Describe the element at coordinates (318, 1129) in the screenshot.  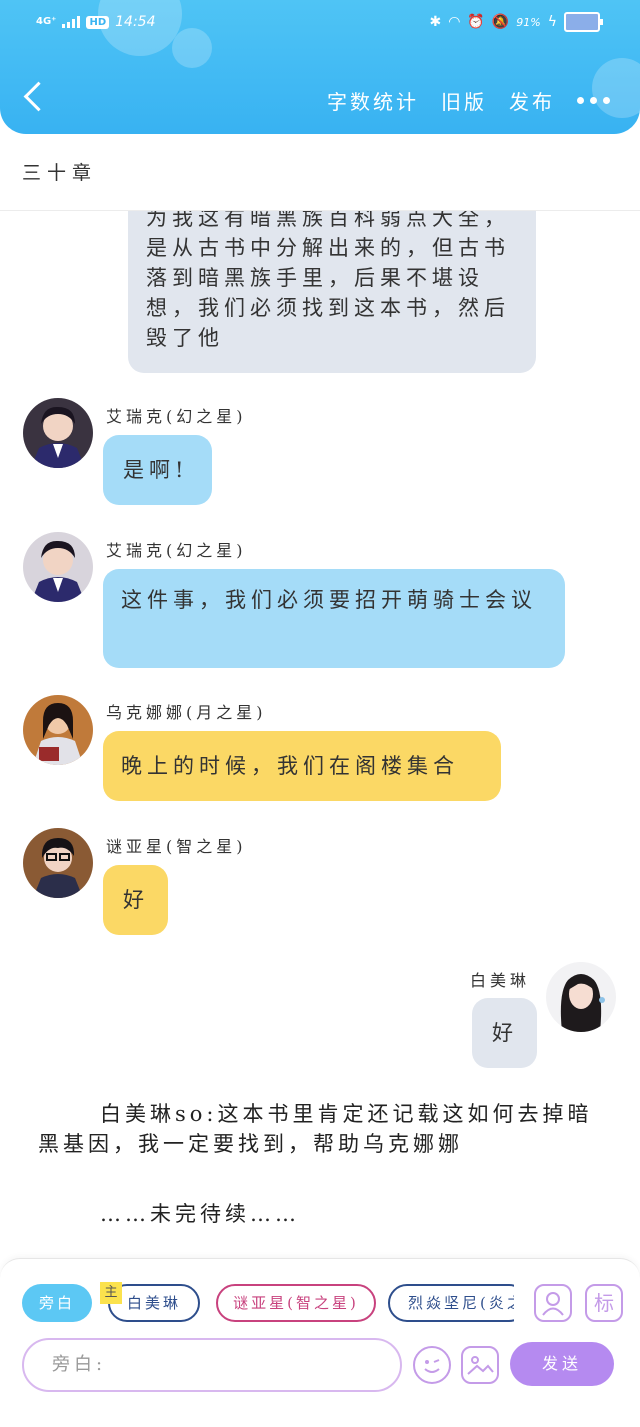
I see `narration-text: 白美琳so:这本书里肯定还记载这如何去掉暗黑基因，我一定要找到，帮助乌克娜娜` at that location.